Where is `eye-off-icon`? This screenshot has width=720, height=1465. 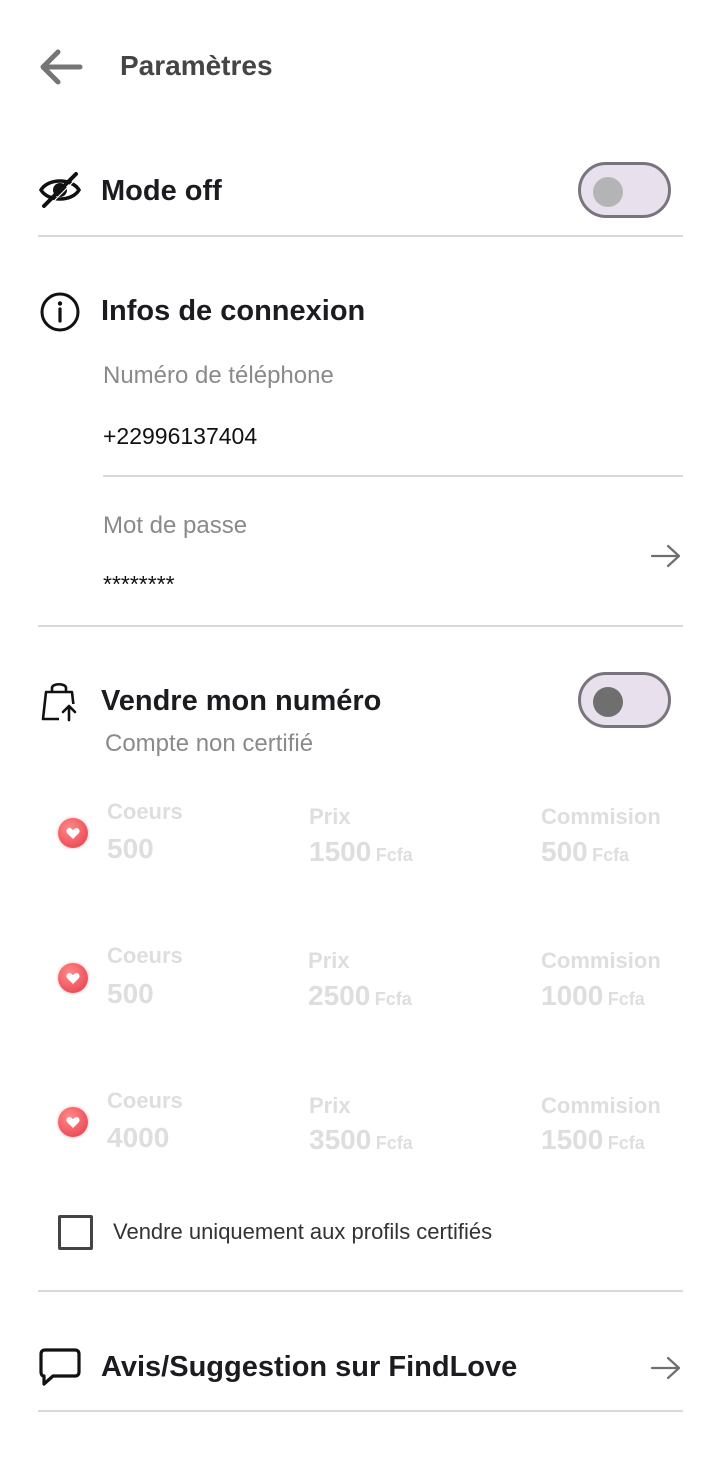 eye-off-icon is located at coordinates (60, 190).